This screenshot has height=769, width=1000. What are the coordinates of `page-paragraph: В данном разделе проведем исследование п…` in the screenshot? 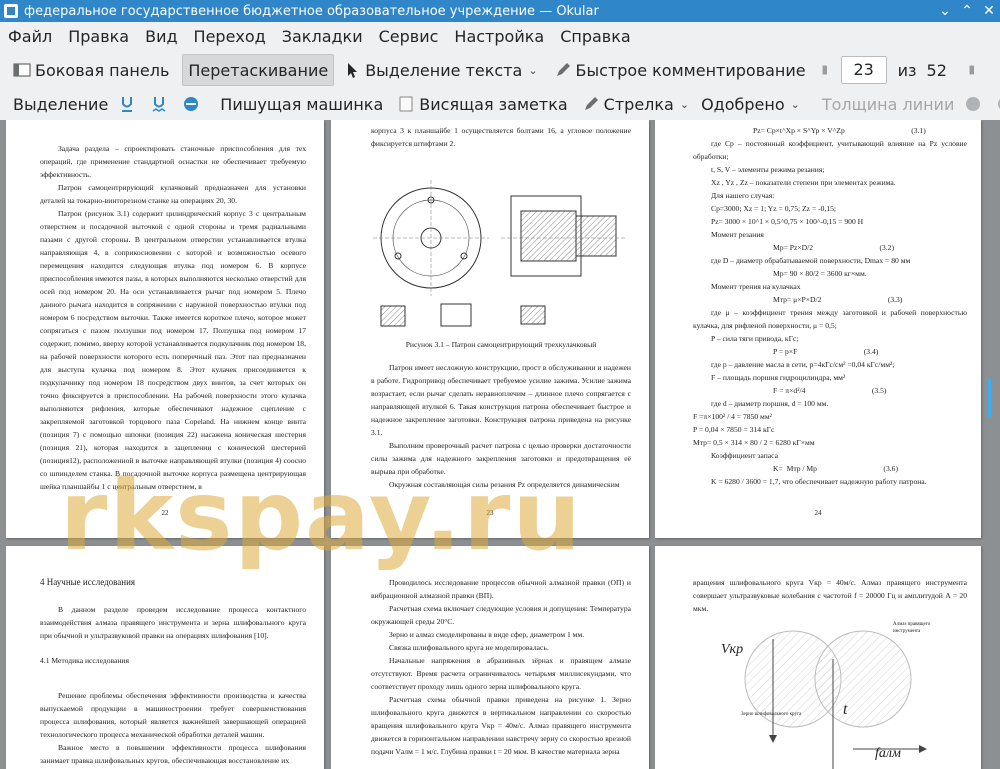 It's located at (173, 622).